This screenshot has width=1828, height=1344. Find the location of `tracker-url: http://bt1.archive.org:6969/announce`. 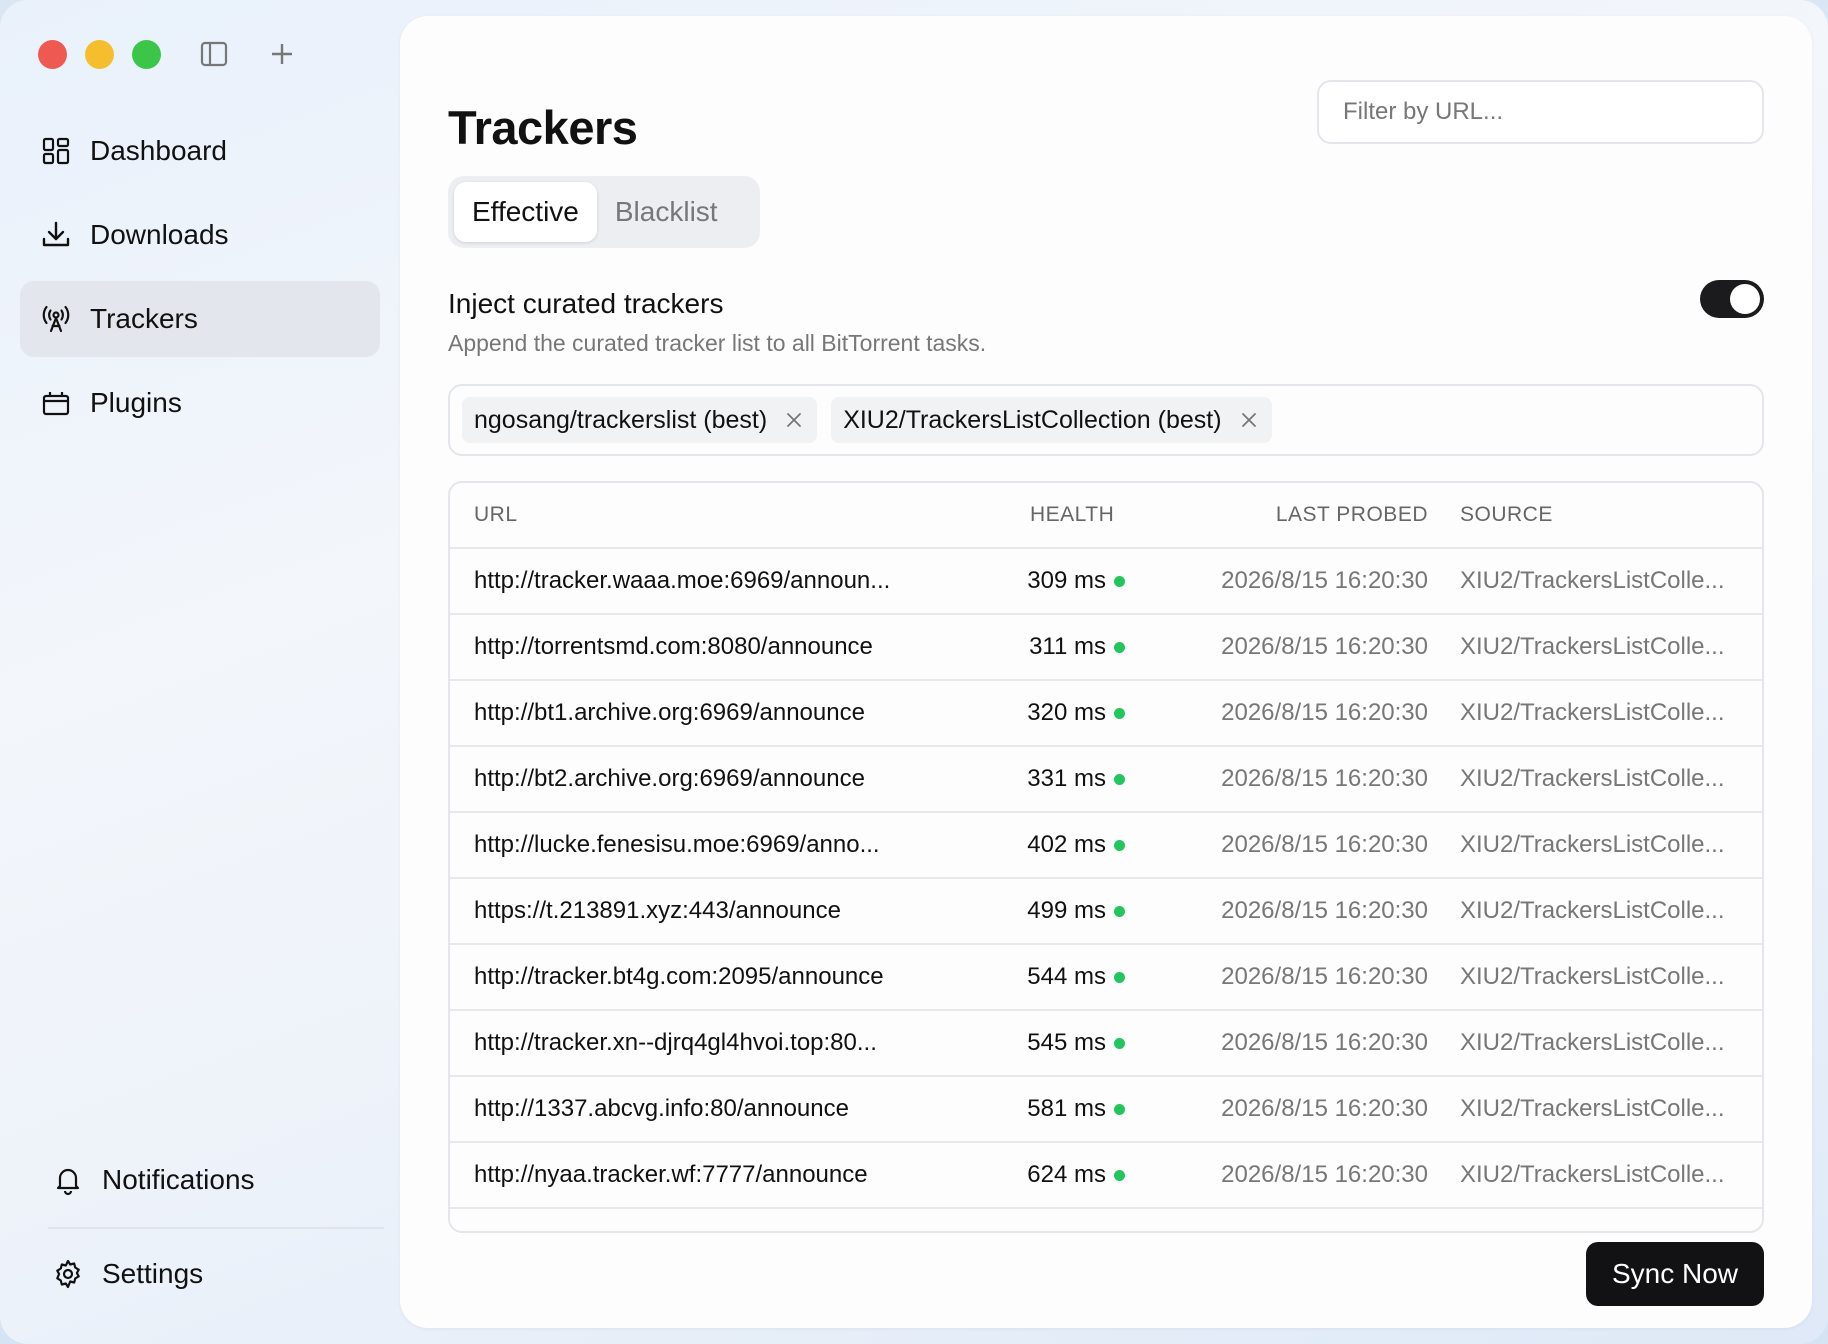

tracker-url: http://bt1.archive.org:6969/announce is located at coordinates (669, 712).